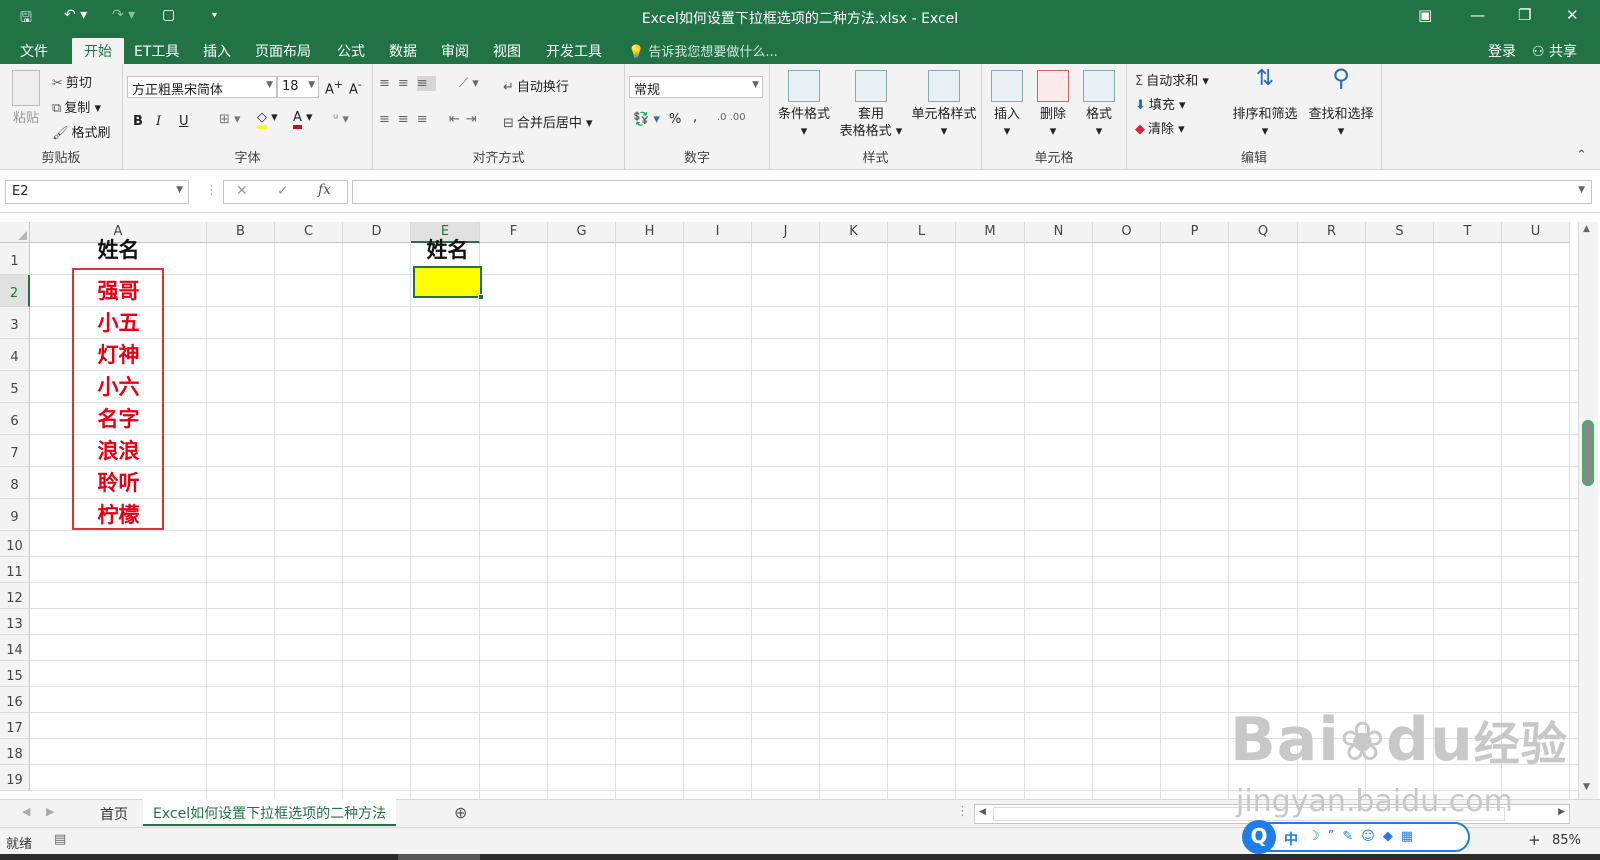 The height and width of the screenshot is (860, 1600). Describe the element at coordinates (377, 232) in the screenshot. I see `column-header-d: D` at that location.